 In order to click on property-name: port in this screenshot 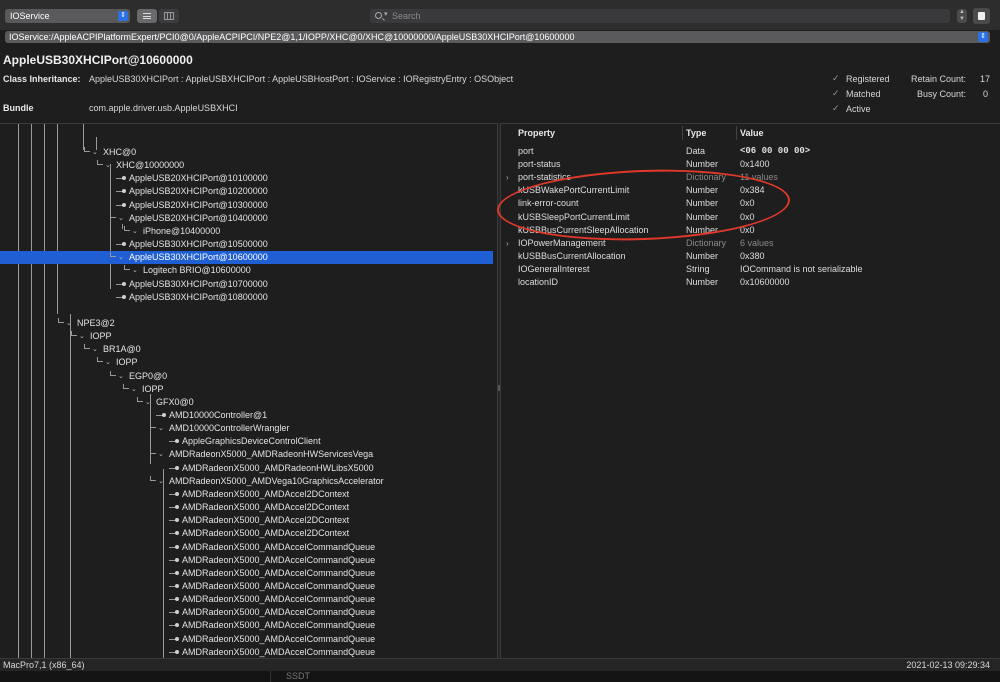, I will do `click(526, 151)`.